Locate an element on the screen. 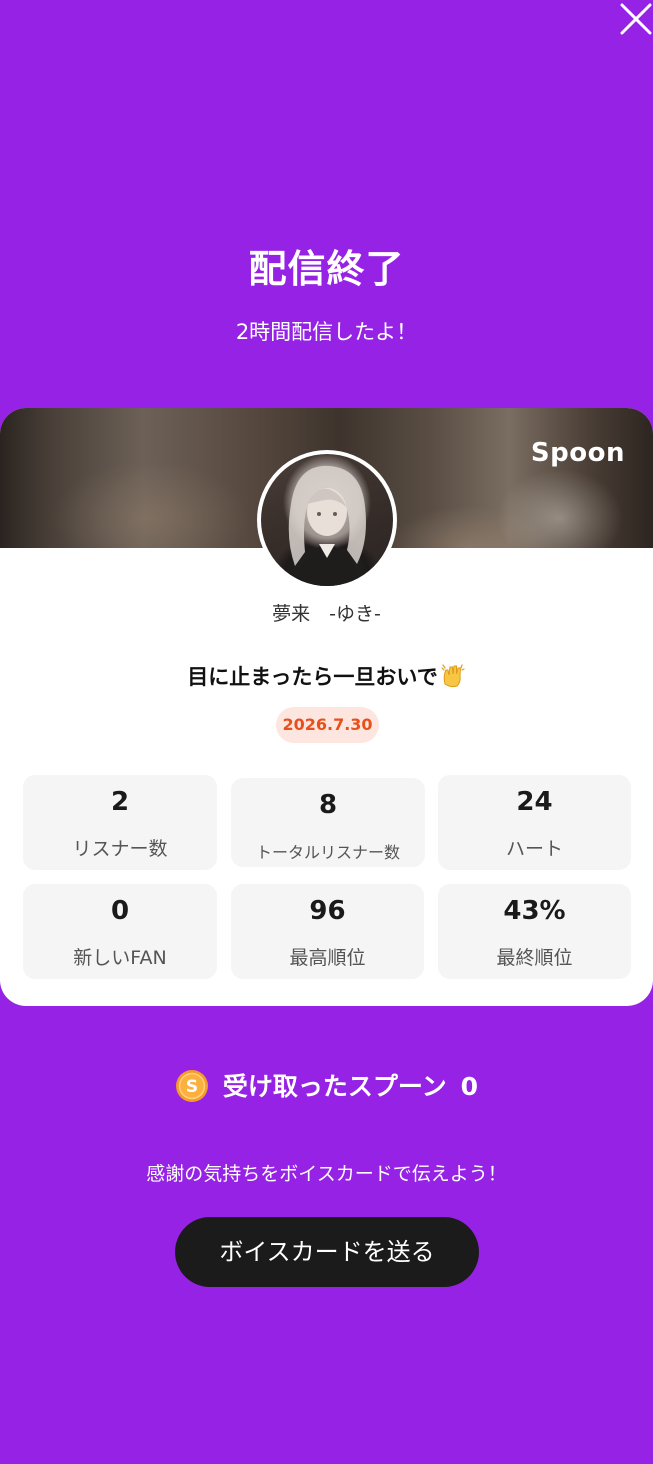  stat-total-listeners: 8 トータルリスナー数 is located at coordinates (328, 822).